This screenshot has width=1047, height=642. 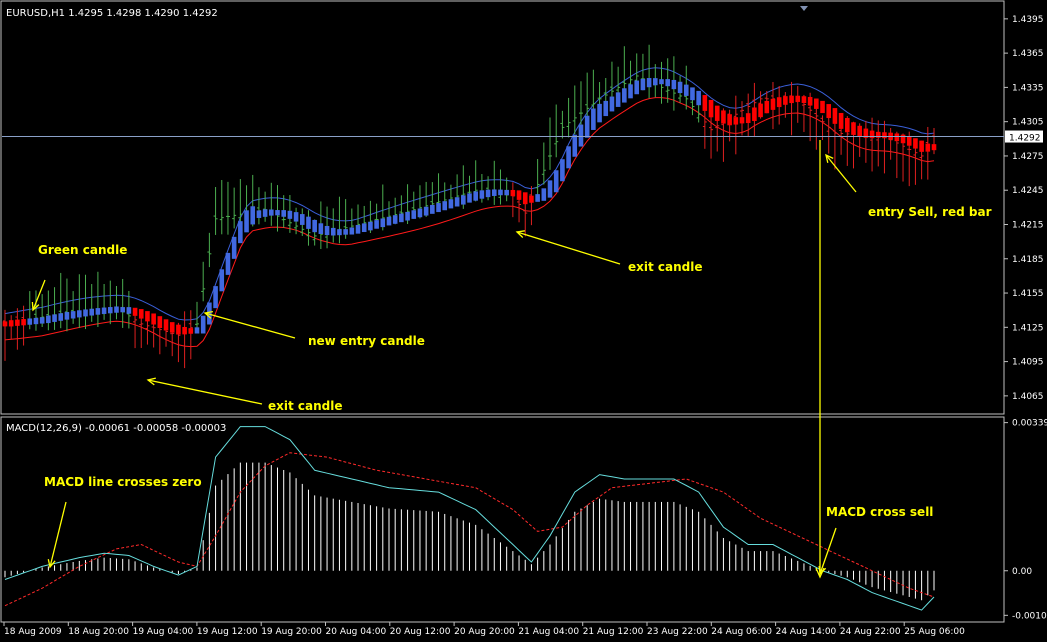 I want to click on time-tick-label: 21 Aug 04:00, so click(x=548, y=632).